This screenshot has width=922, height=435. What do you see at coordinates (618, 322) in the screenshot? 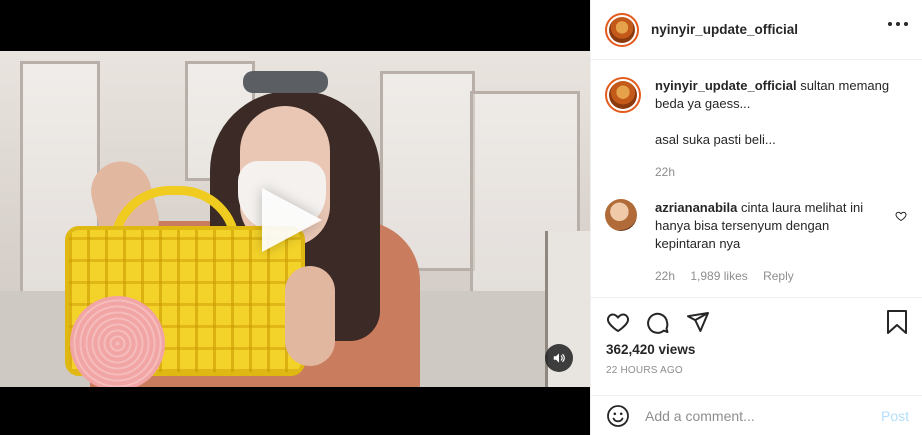
I see `heart-icon` at bounding box center [618, 322].